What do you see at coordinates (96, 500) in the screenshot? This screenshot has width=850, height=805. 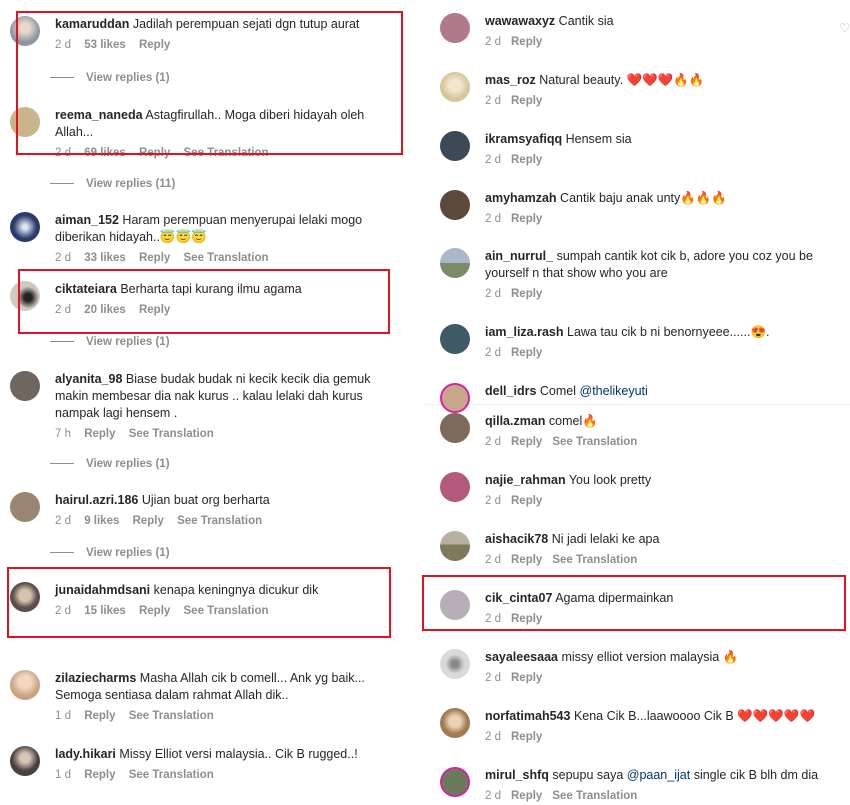 I see `comment-username: hairul.azri.186` at bounding box center [96, 500].